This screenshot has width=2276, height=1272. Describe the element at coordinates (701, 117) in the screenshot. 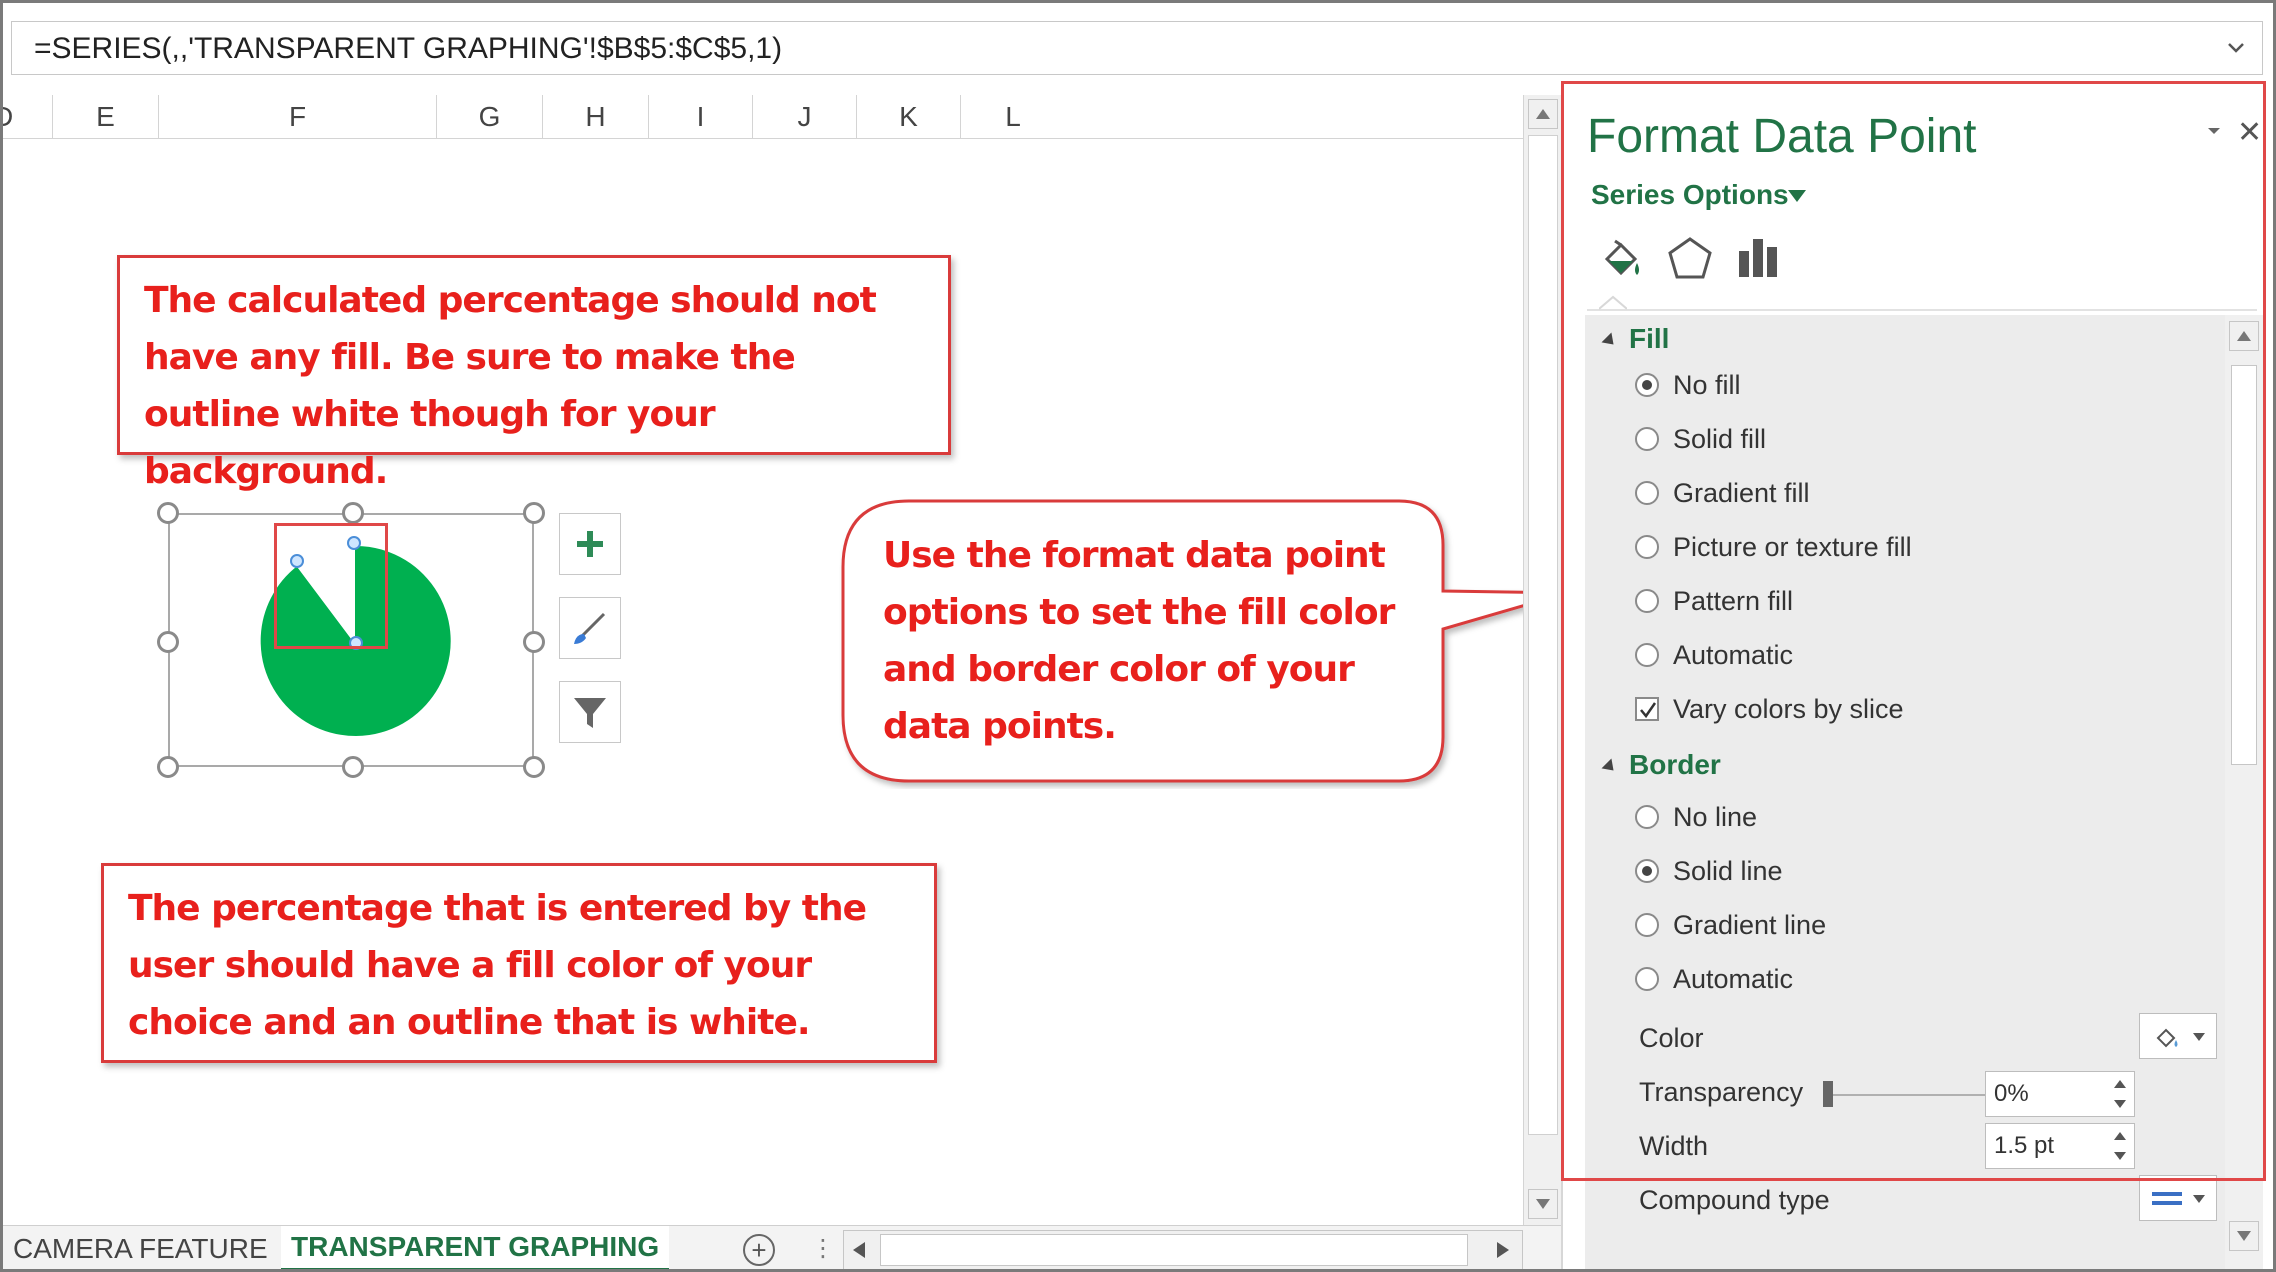

I see `column-header-i: I` at that location.